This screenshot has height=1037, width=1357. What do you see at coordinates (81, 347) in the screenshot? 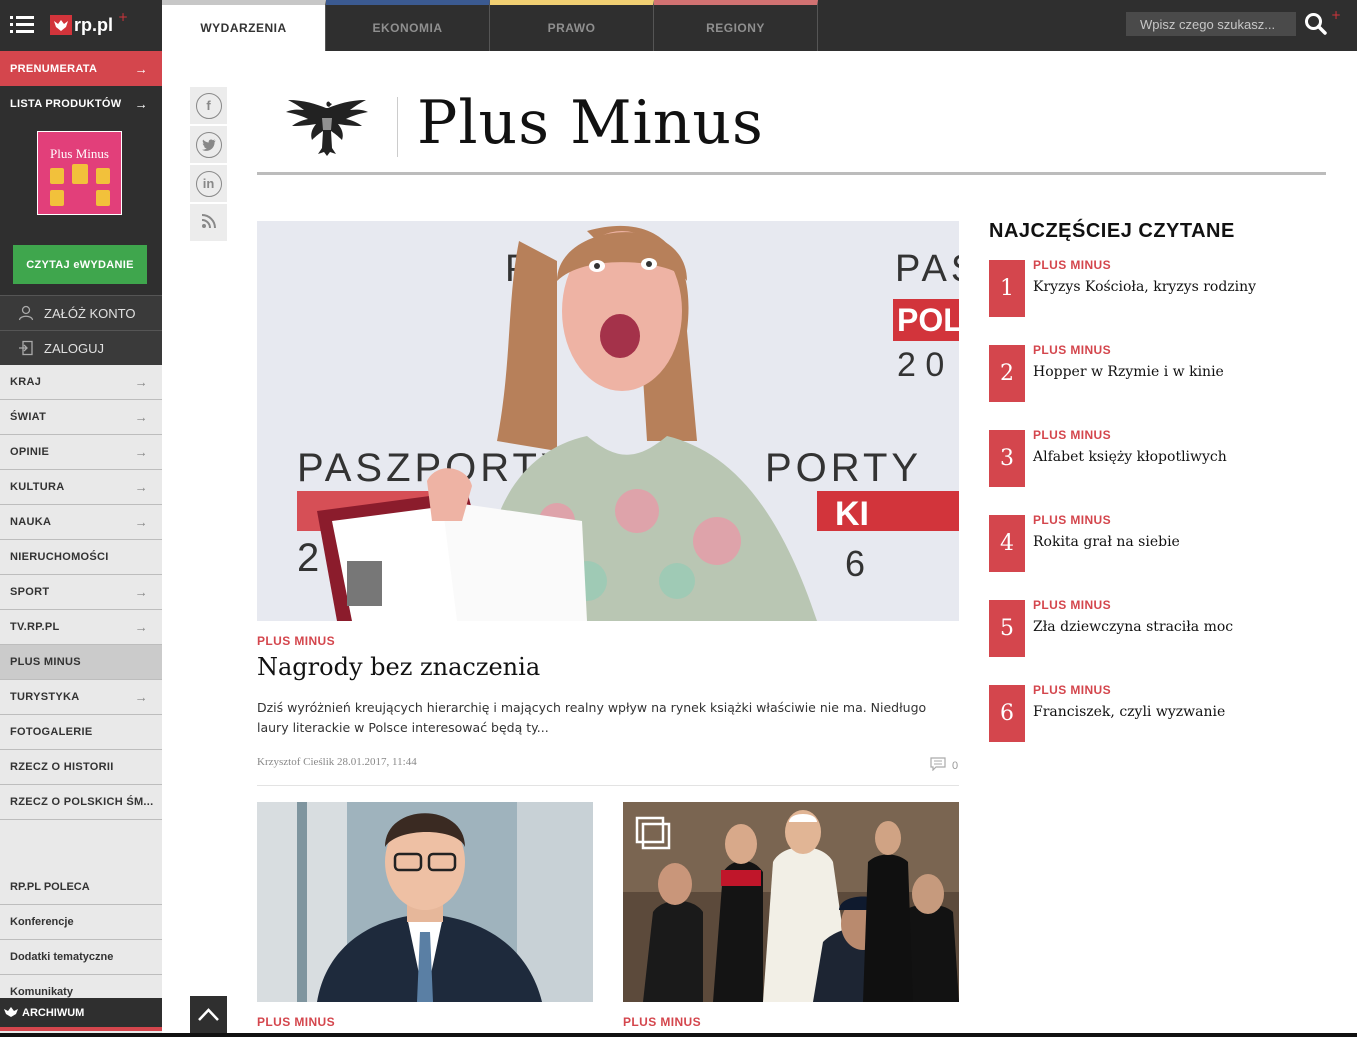
I see `zaloguj-link: ZALOGUJ` at bounding box center [81, 347].